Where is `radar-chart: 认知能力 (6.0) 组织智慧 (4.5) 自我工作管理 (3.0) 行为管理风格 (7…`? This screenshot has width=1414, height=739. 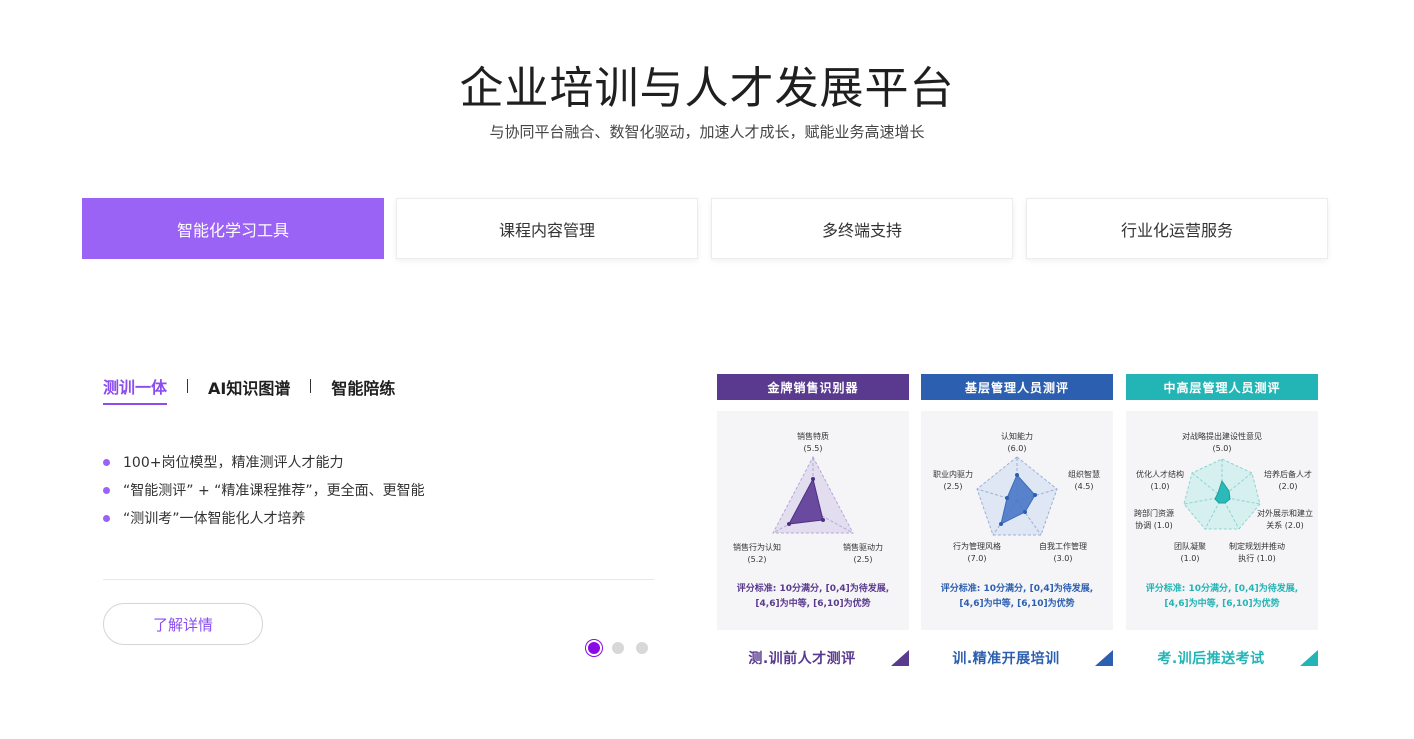
radar-chart: 认知能力 (6.0) 组织智慧 (4.5) 自我工作管理 (3.0) 行为管理风格 (7… is located at coordinates (1017, 520).